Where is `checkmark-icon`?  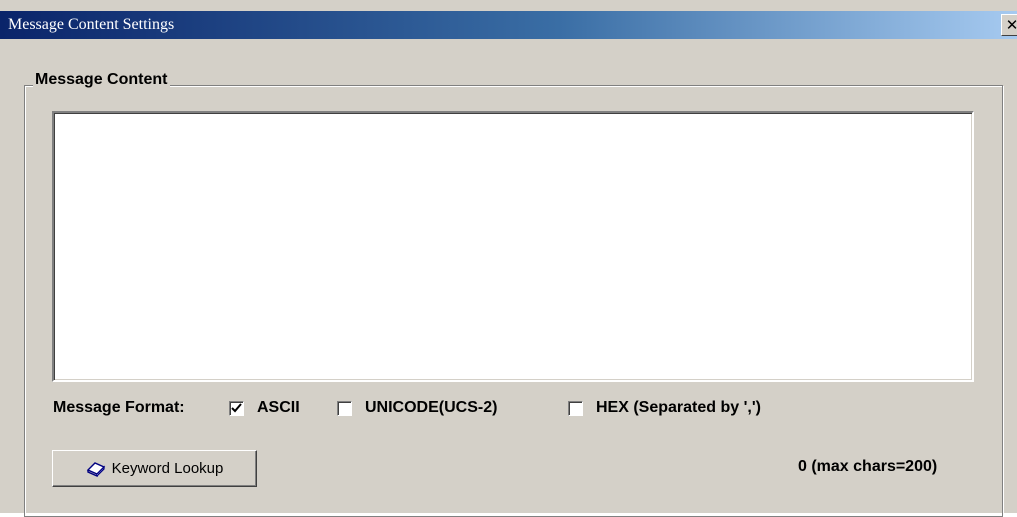 checkmark-icon is located at coordinates (236, 408).